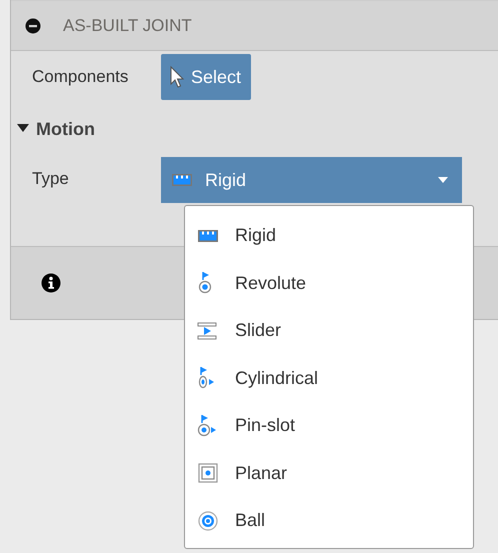 The width and height of the screenshot is (498, 553). I want to click on info-icon, so click(51, 283).